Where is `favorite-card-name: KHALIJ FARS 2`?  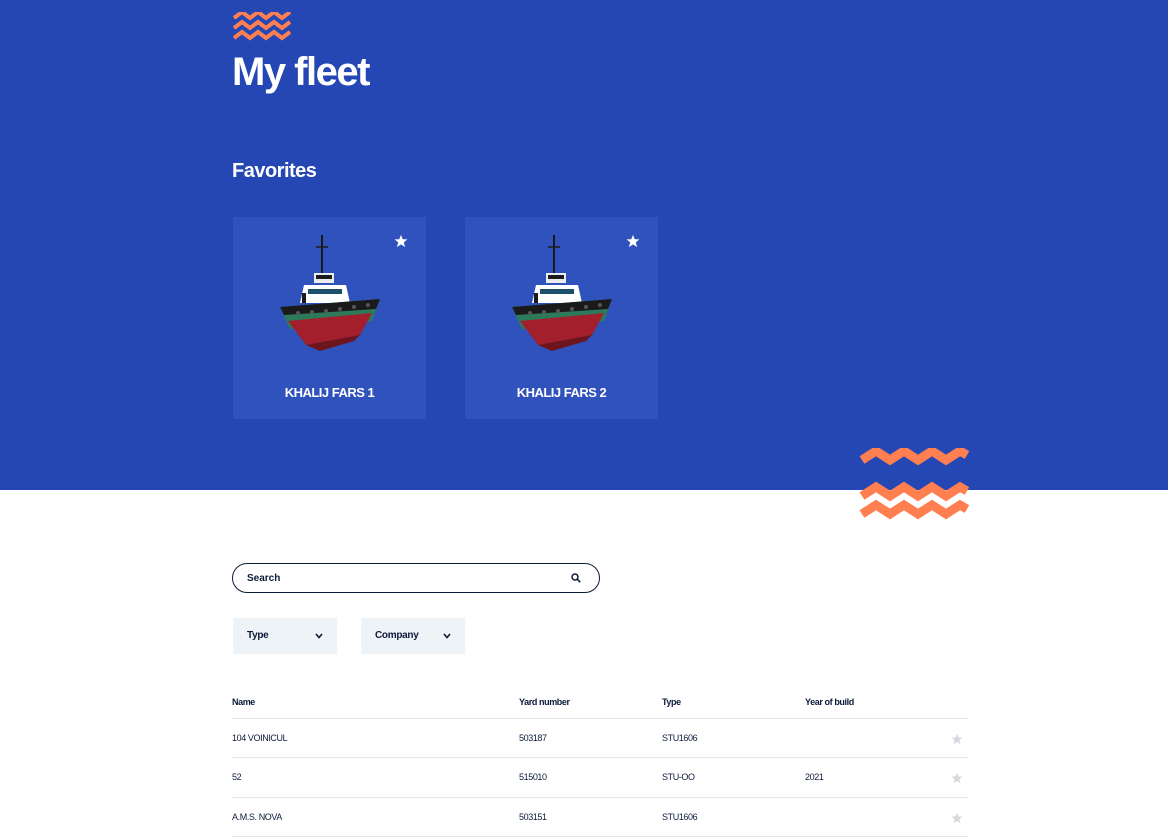 favorite-card-name: KHALIJ FARS 2 is located at coordinates (561, 392).